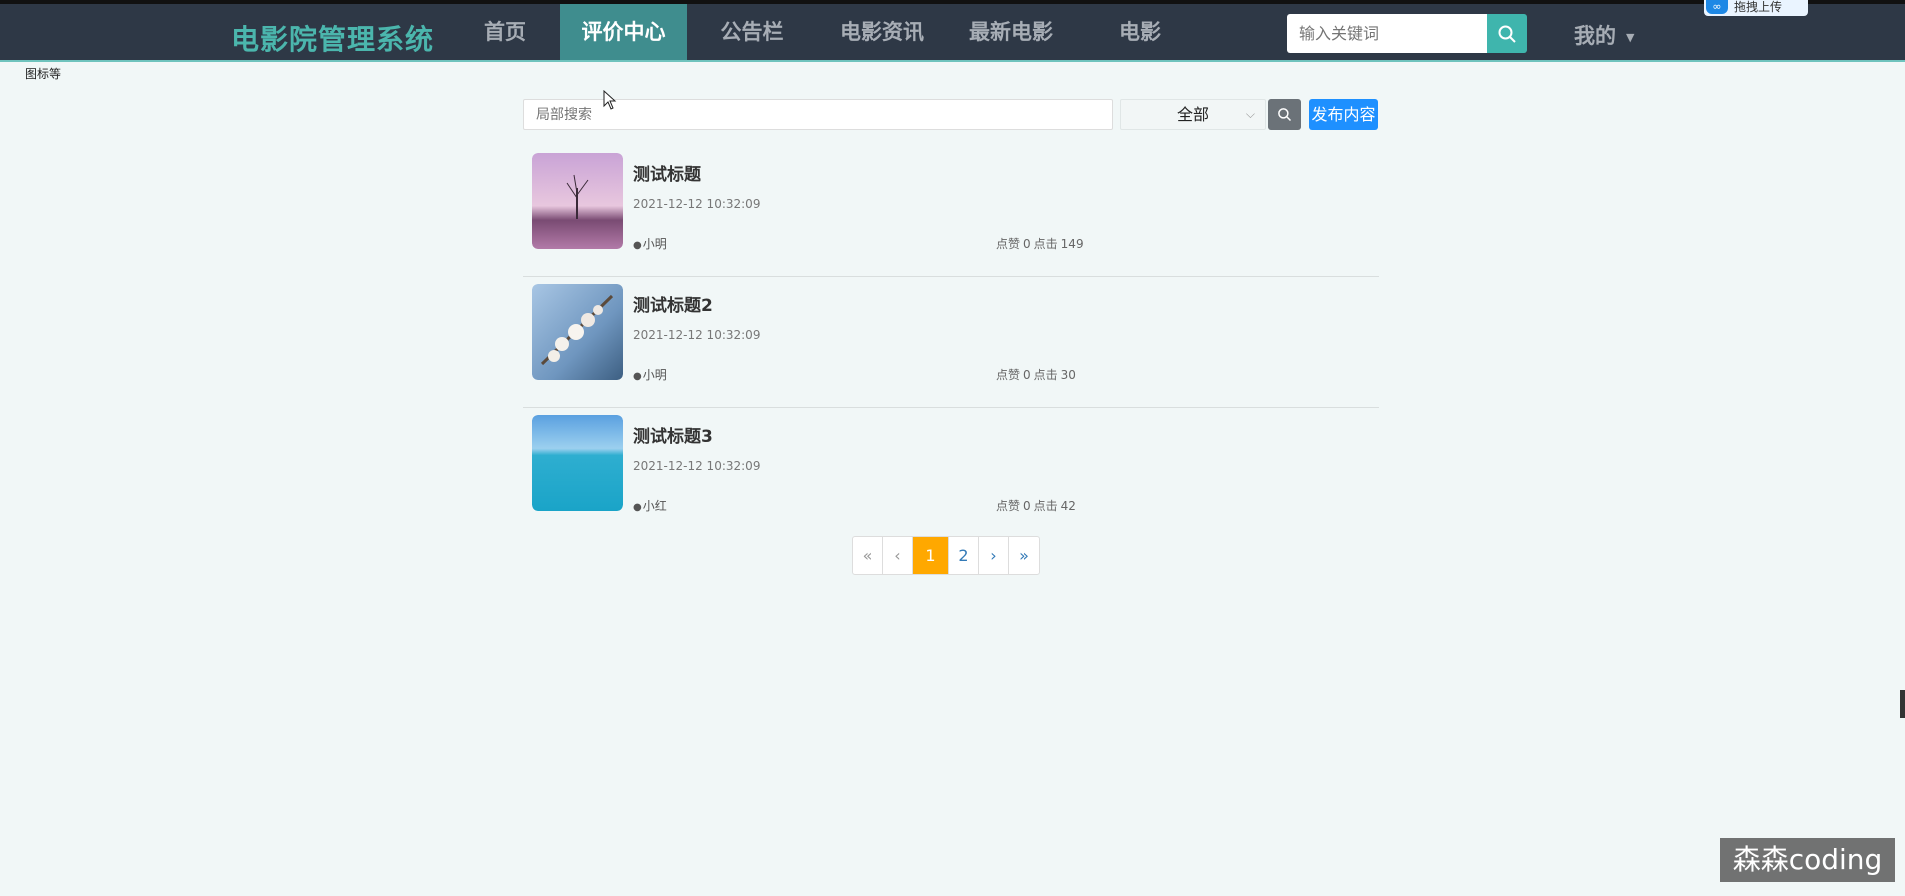  I want to click on nav-item-movies: 电影, so click(1140, 32).